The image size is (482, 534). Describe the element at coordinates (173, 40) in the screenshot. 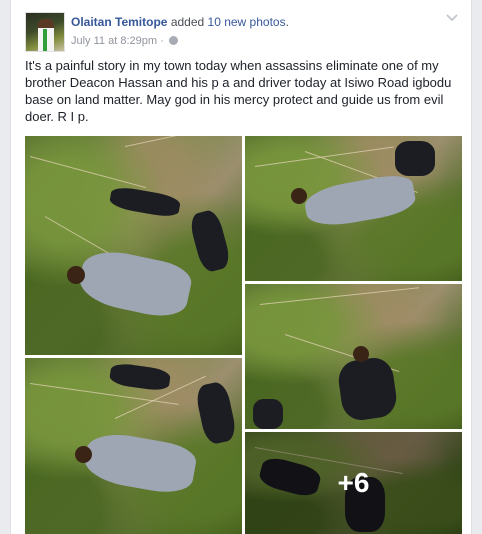

I see `globe-icon` at that location.